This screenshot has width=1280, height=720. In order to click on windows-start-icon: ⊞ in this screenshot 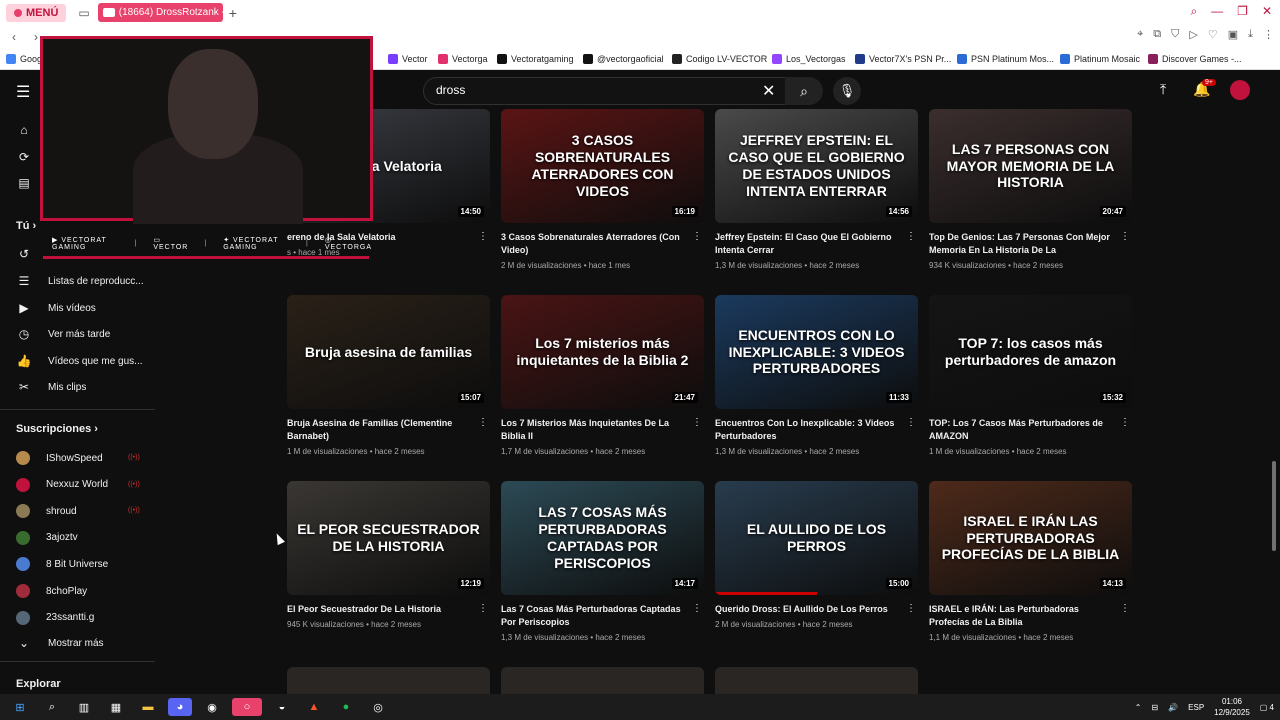, I will do `click(20, 707)`.